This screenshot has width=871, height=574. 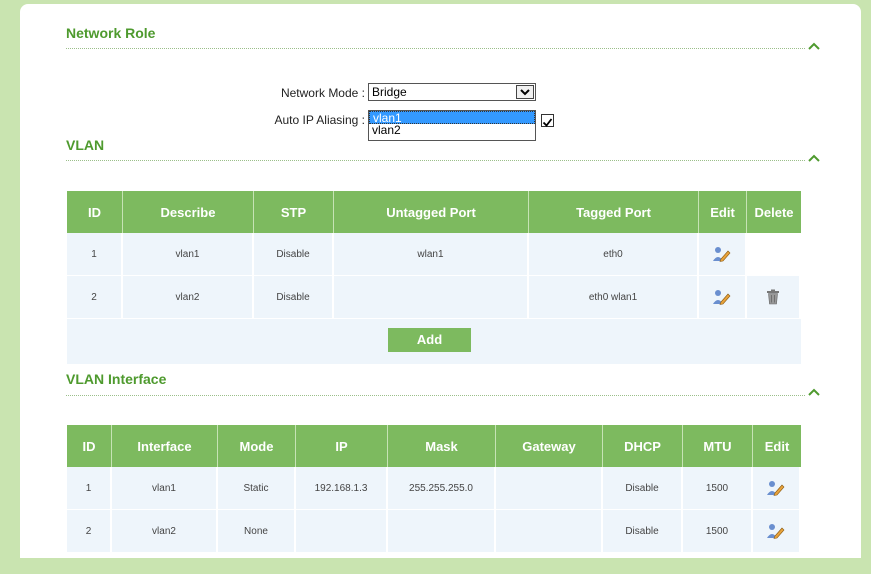 I want to click on checkmark-icon, so click(x=547, y=122).